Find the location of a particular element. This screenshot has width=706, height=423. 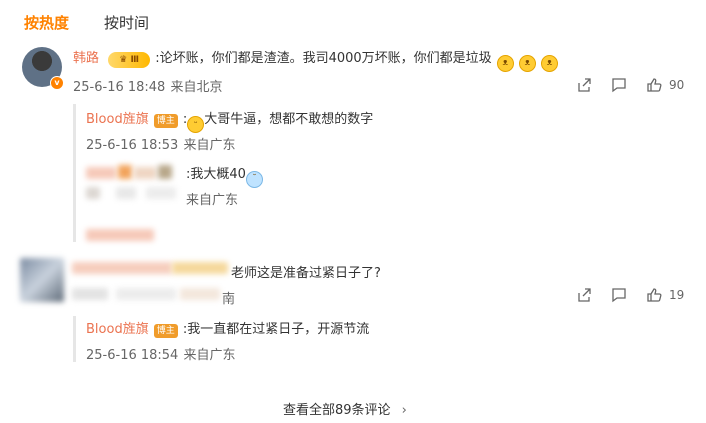

reply-text: :我一直都在过紧日子，开源节流 is located at coordinates (276, 329).